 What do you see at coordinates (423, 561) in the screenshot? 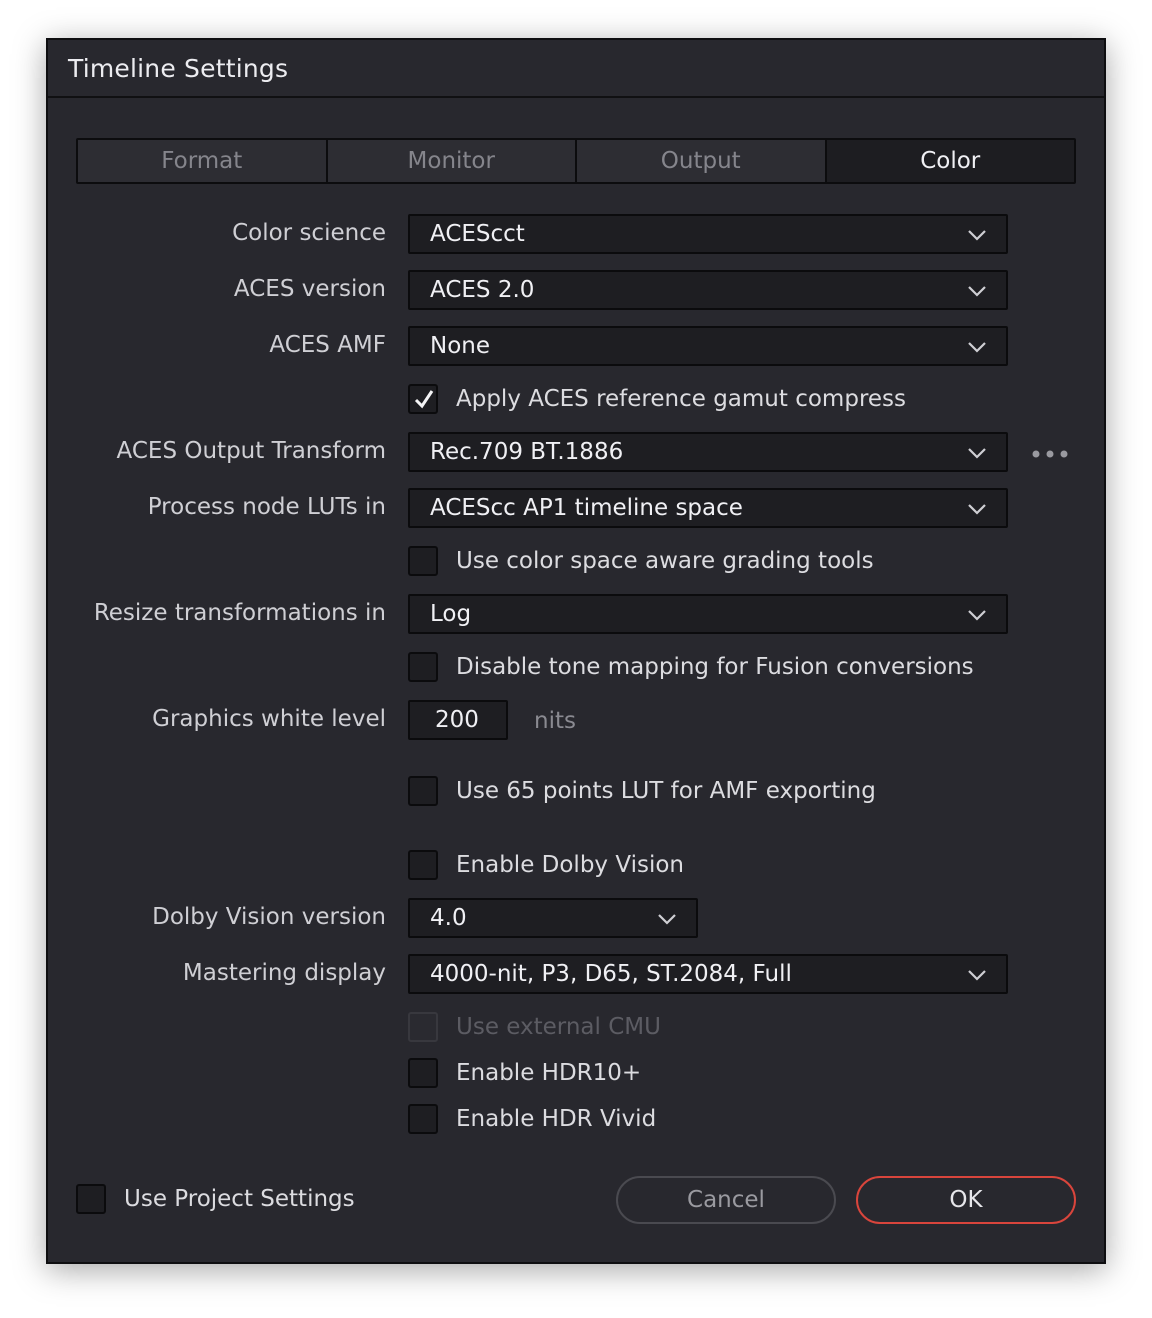
I see `color-space-aware-checkbox` at bounding box center [423, 561].